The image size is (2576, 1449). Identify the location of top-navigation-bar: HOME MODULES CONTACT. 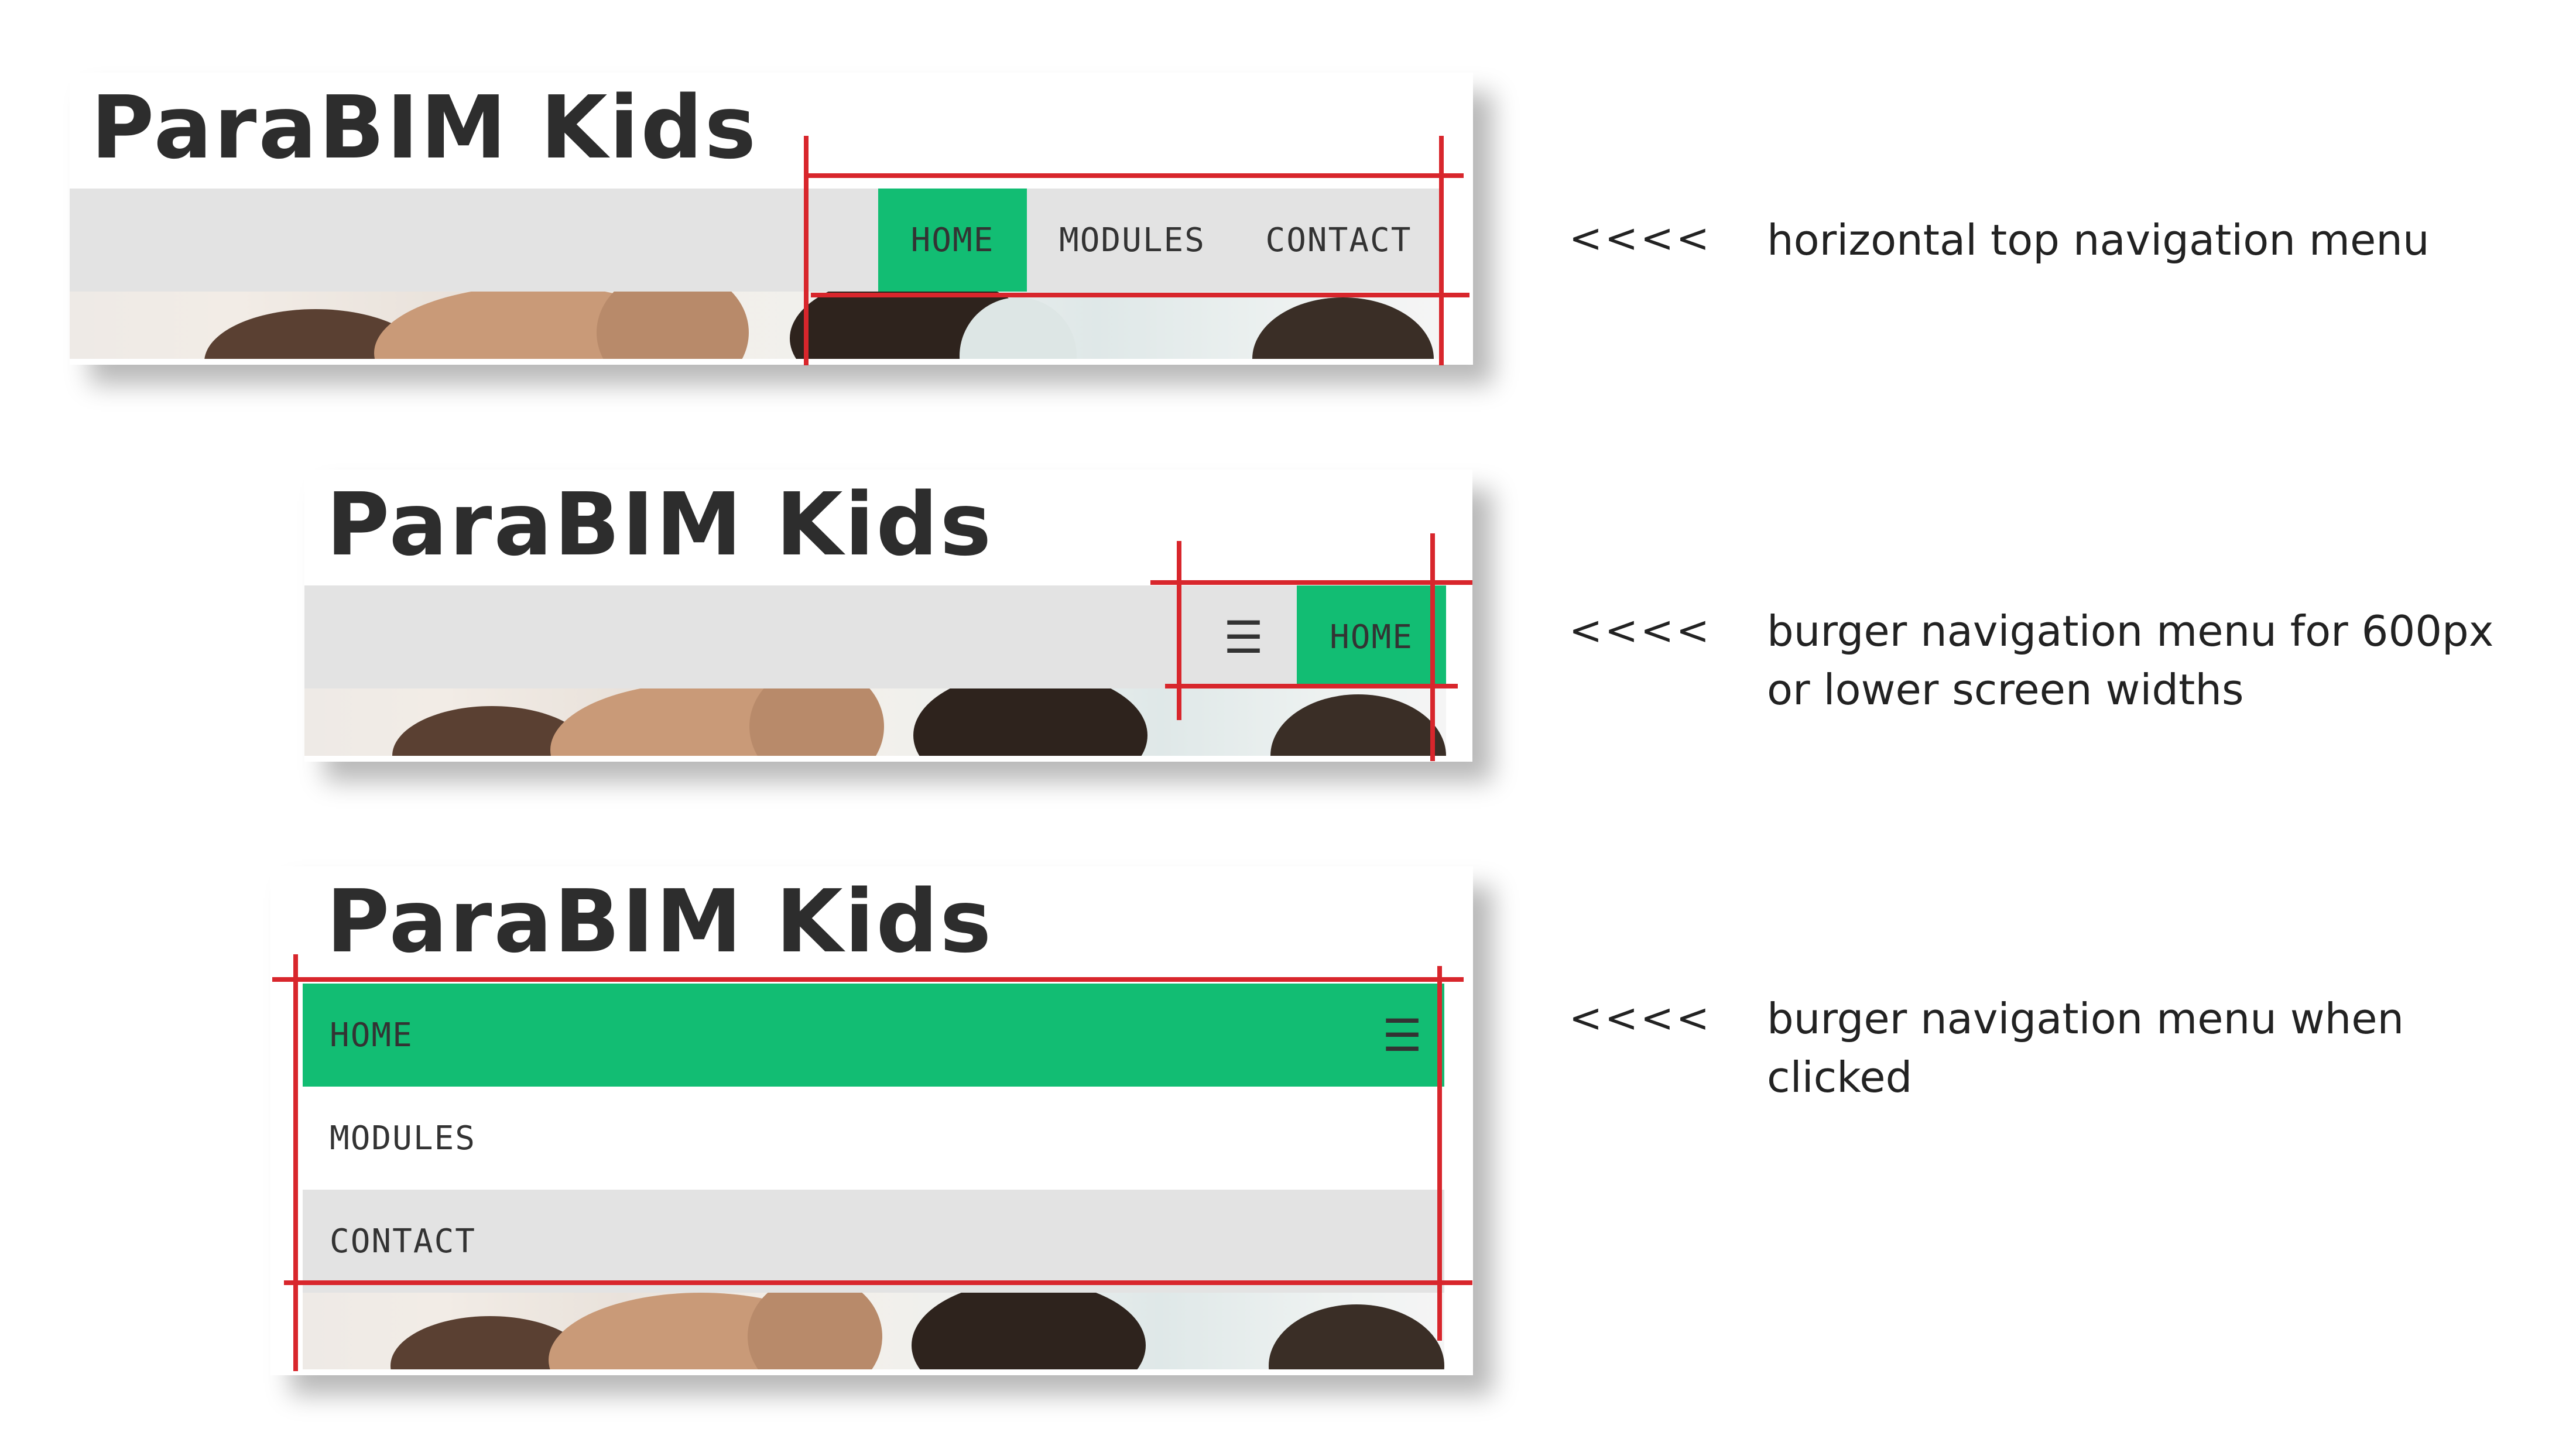
(755, 240).